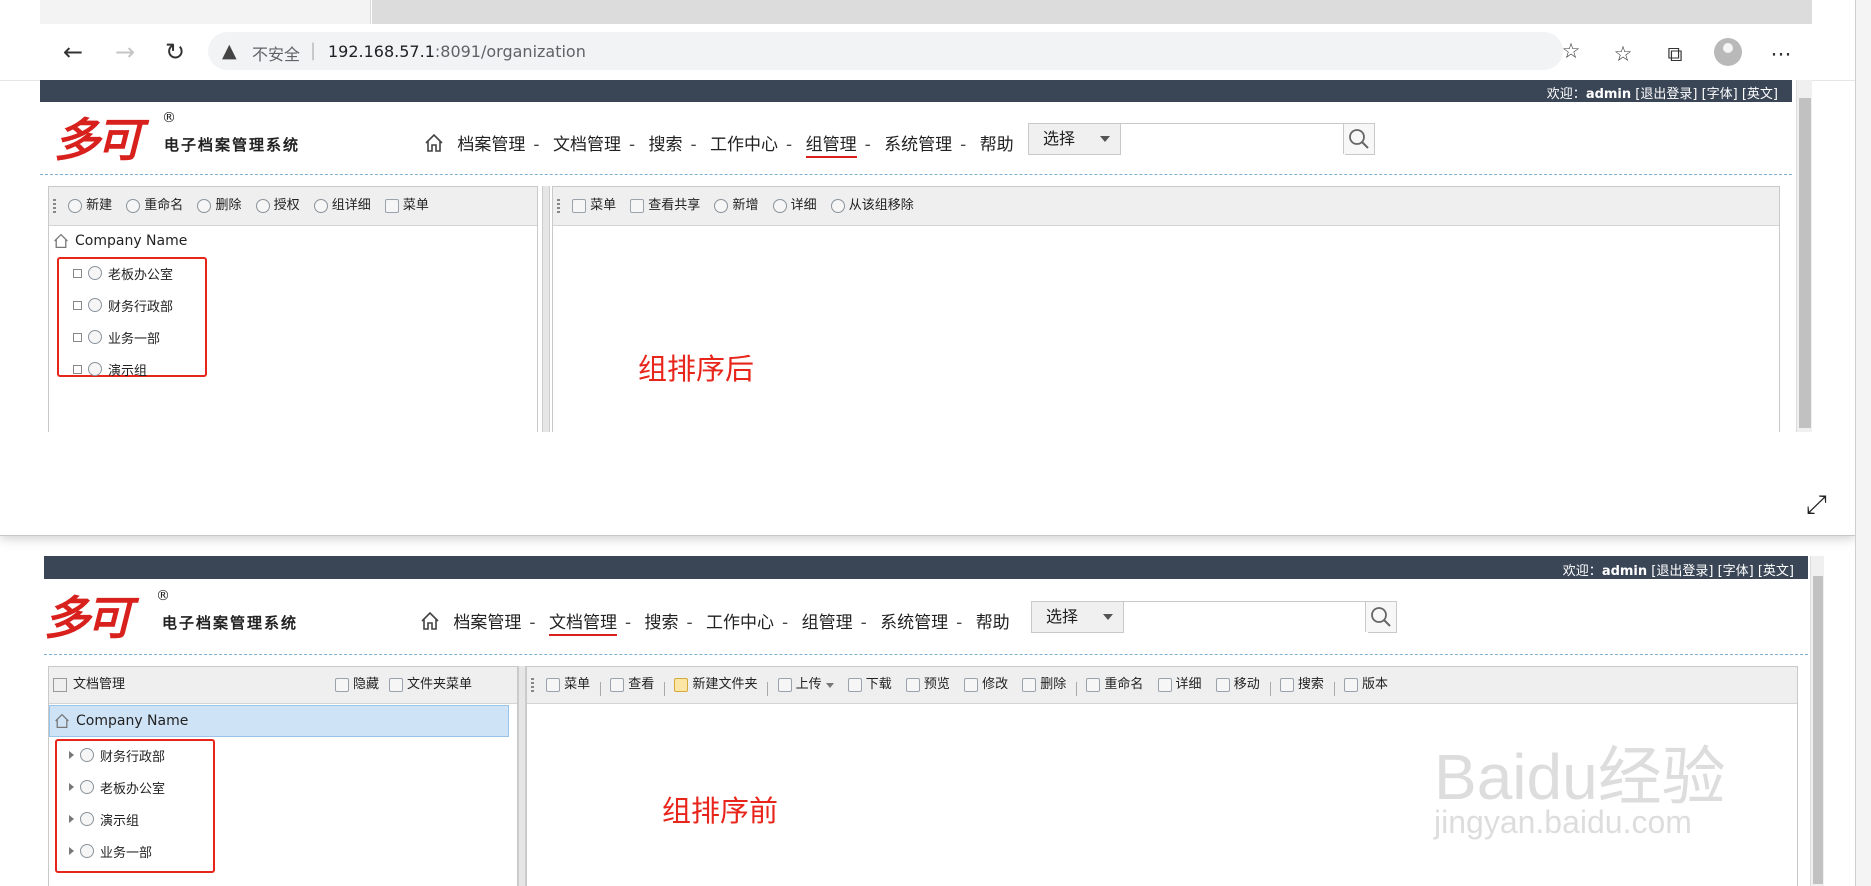 Image resolution: width=1871 pixels, height=886 pixels. Describe the element at coordinates (869, 685) in the screenshot. I see `download-button: 下载` at that location.